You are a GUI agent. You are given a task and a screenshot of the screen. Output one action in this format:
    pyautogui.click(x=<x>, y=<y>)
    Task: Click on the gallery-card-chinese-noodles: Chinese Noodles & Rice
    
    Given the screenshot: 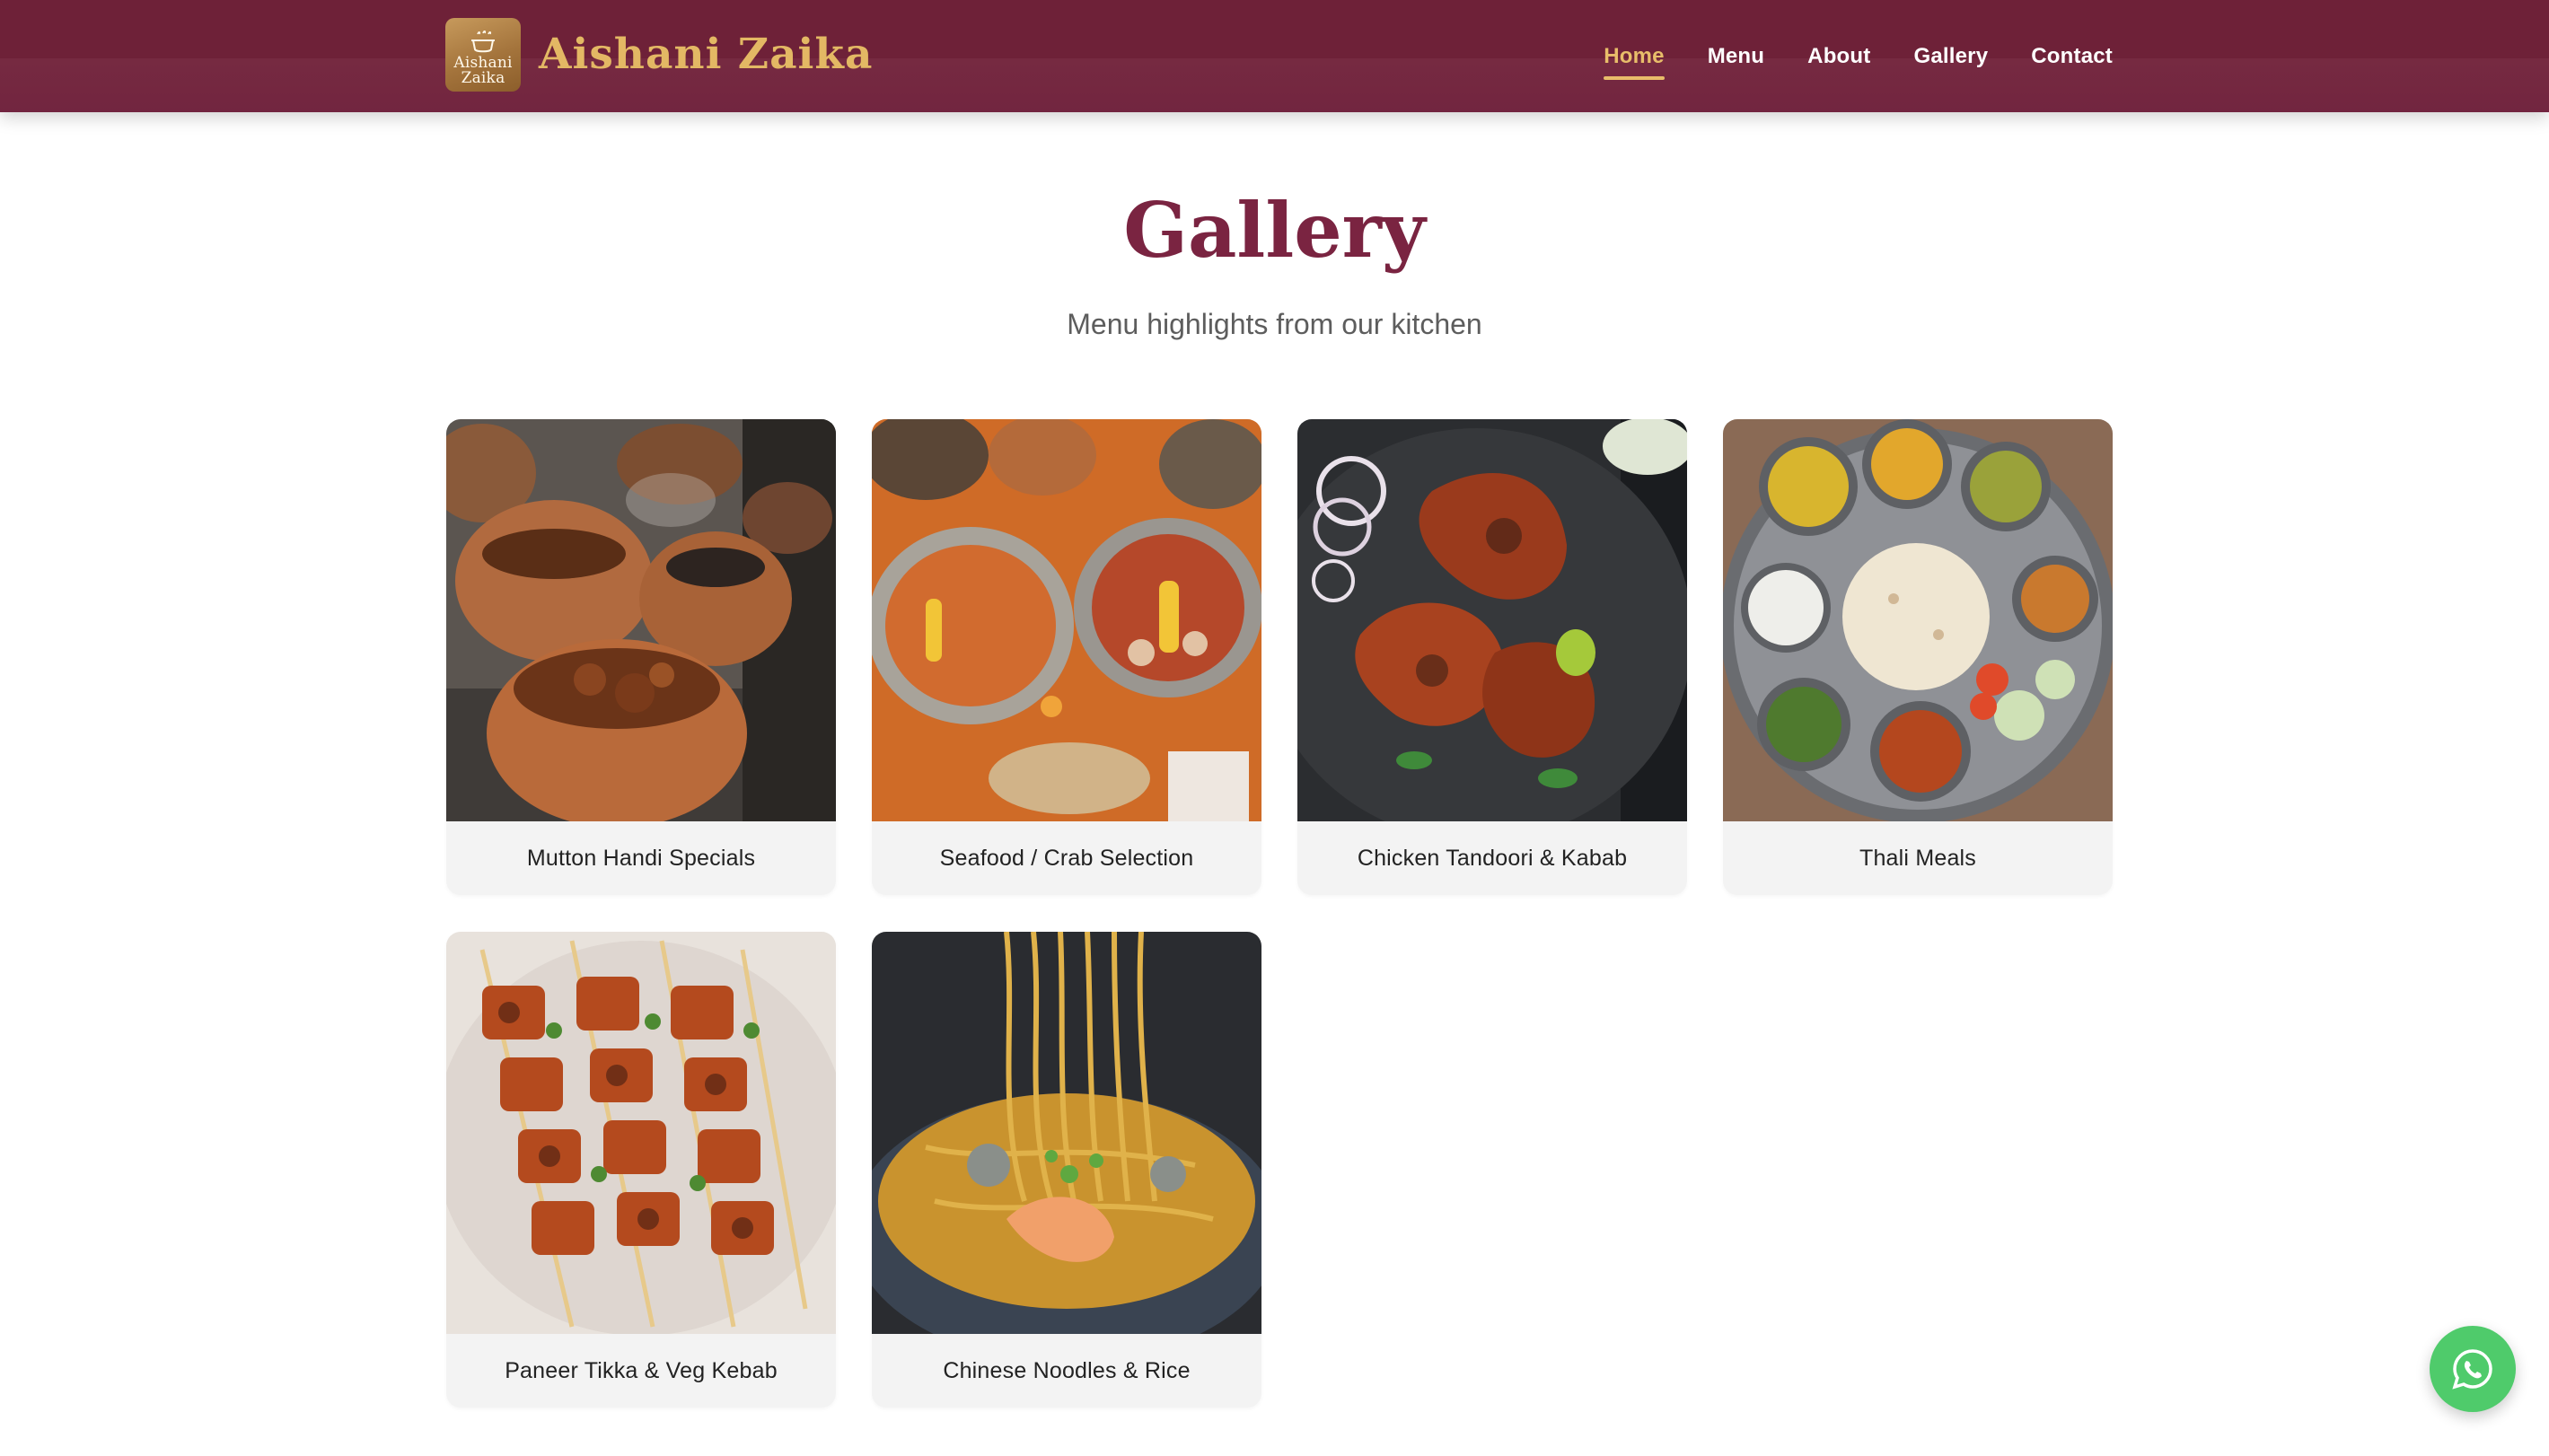 What is the action you would take?
    pyautogui.click(x=1066, y=1170)
    